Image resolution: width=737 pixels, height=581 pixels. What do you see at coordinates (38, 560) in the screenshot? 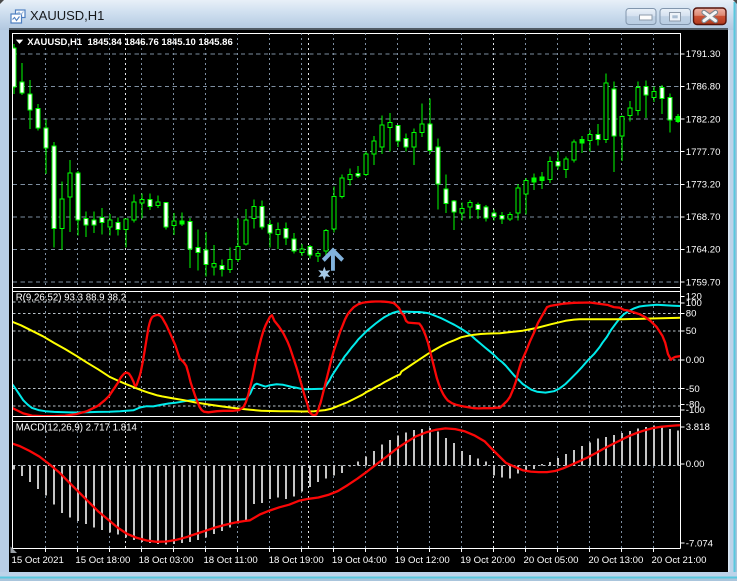
I see `svg-text: 15 Oct 2021` at bounding box center [38, 560].